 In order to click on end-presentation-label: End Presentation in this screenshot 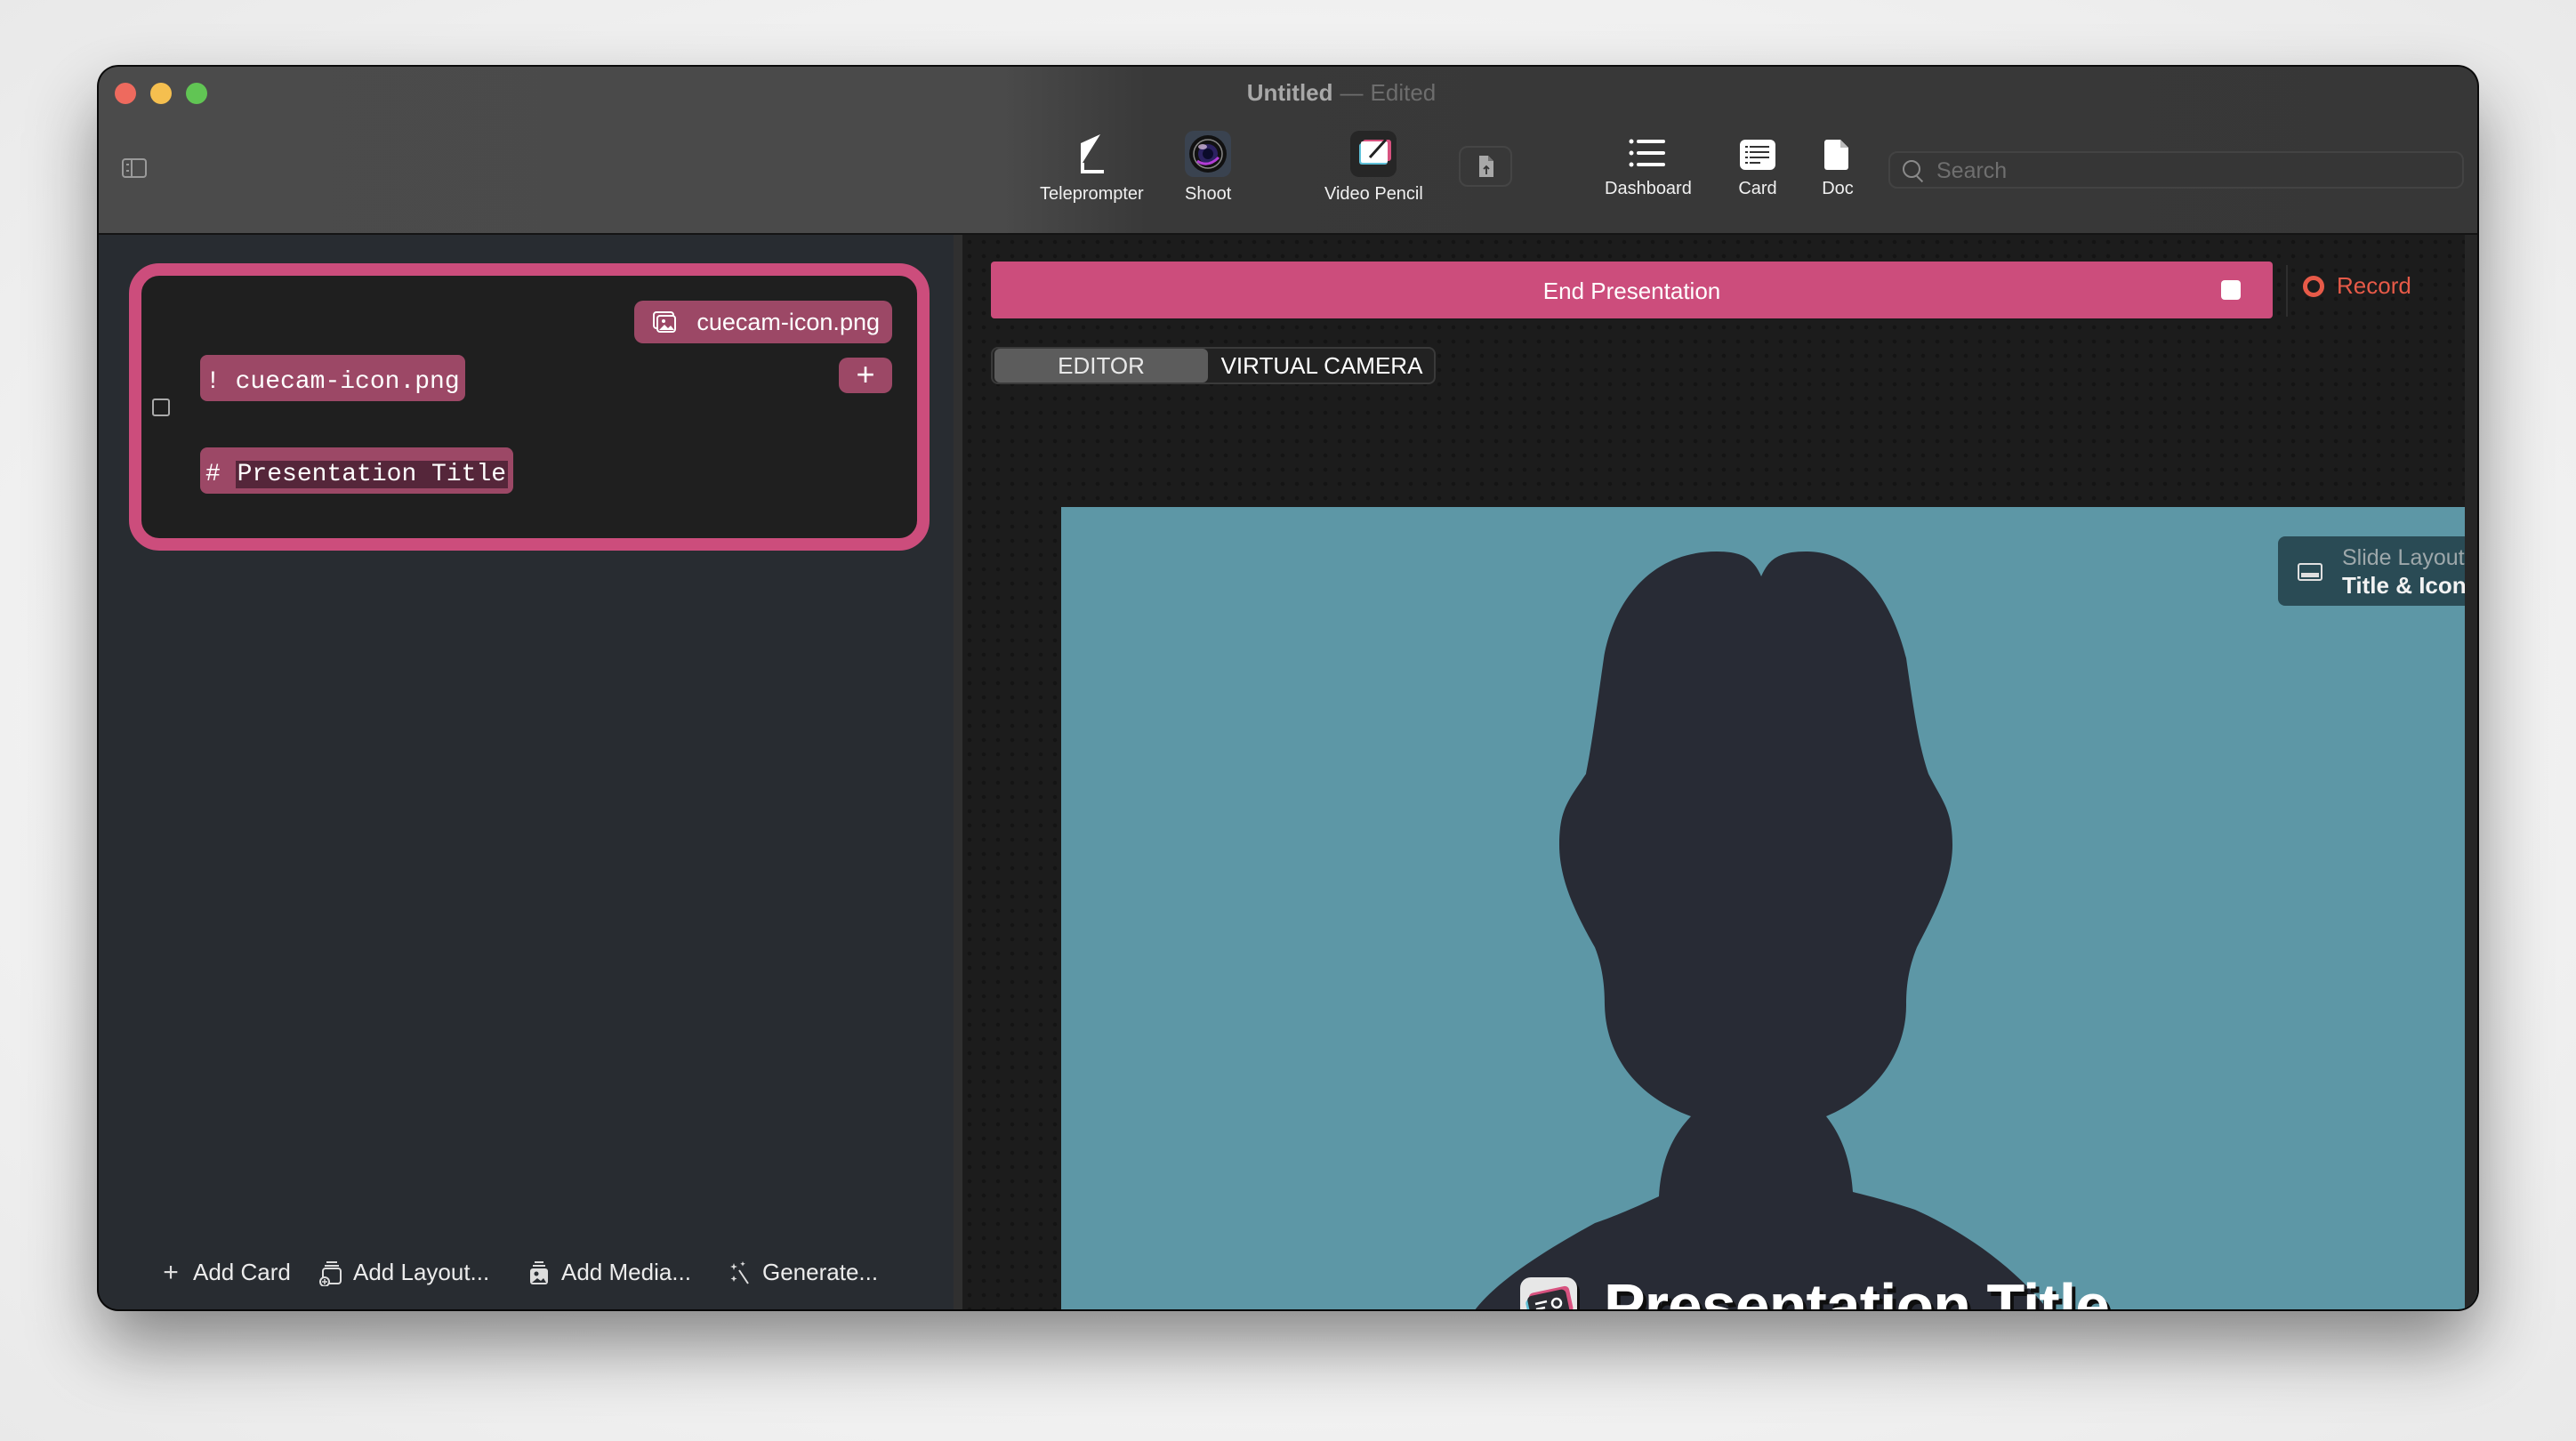, I will do `click(1631, 291)`.